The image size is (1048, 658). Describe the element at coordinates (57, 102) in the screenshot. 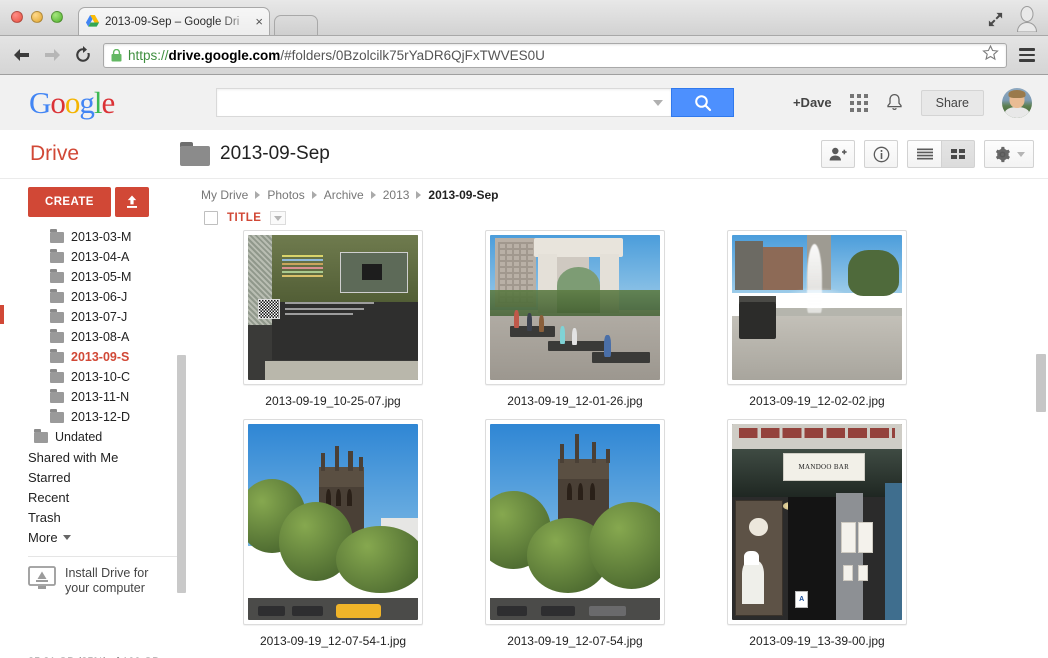

I see `logo-letter: o` at that location.